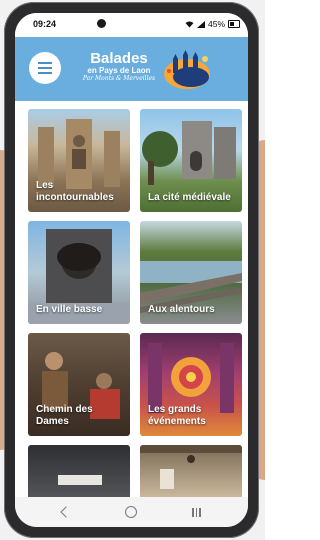  What do you see at coordinates (191, 272) in the screenshot?
I see `tile-alentours: Aux alentours` at bounding box center [191, 272].